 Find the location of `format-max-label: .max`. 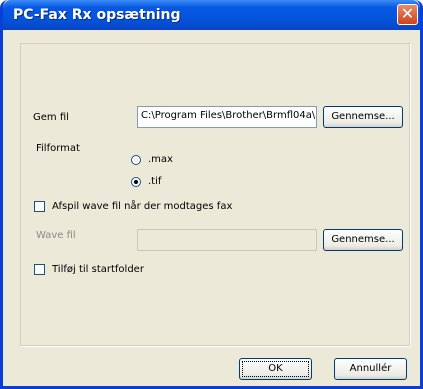

format-max-label: .max is located at coordinates (160, 159).